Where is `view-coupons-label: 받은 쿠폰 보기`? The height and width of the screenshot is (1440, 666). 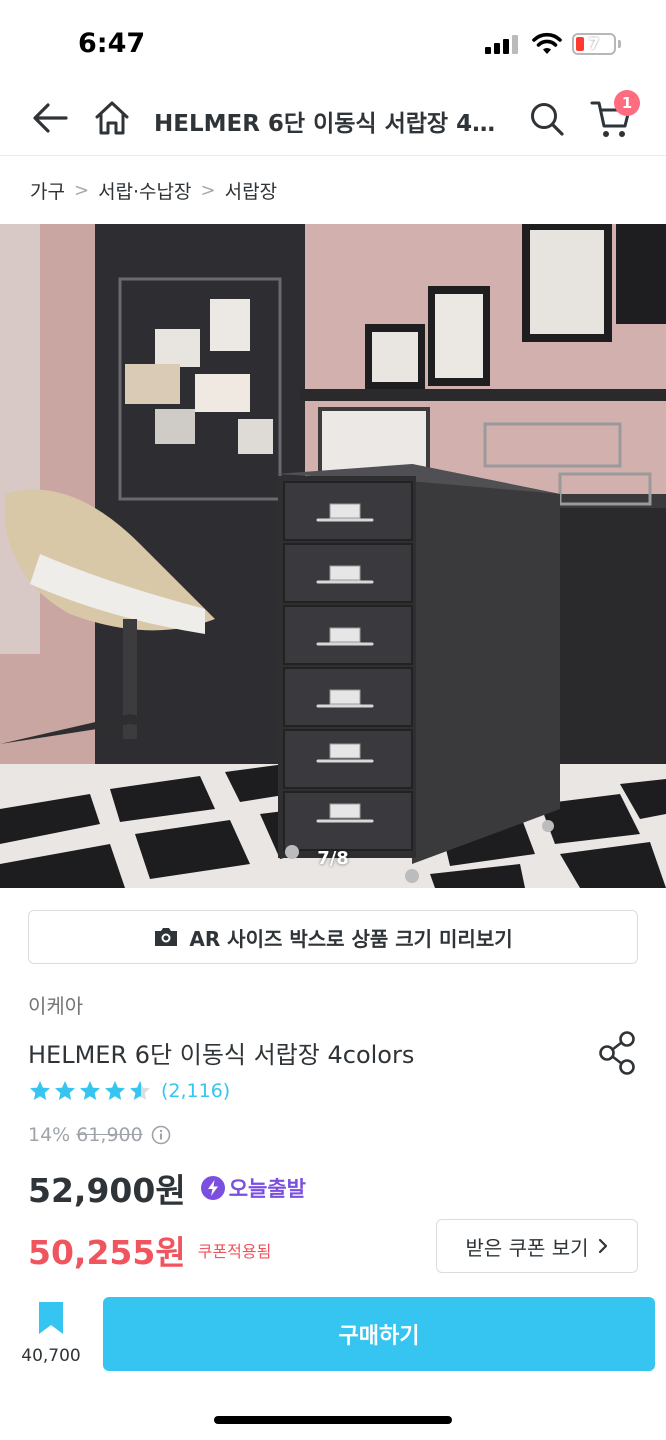
view-coupons-label: 받은 쿠폰 보기 is located at coordinates (527, 1247).